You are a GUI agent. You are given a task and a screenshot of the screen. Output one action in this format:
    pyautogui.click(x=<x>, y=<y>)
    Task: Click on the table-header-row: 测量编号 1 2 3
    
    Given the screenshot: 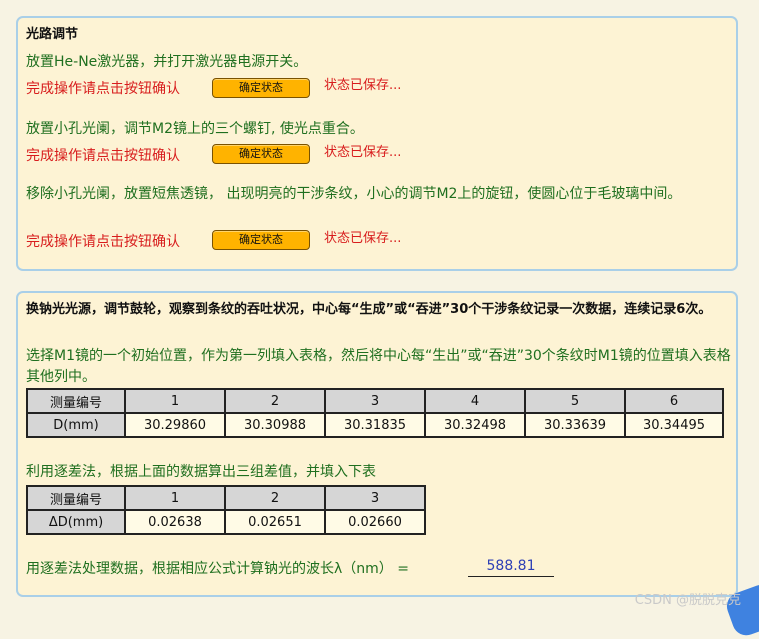 What is the action you would take?
    pyautogui.click(x=226, y=498)
    